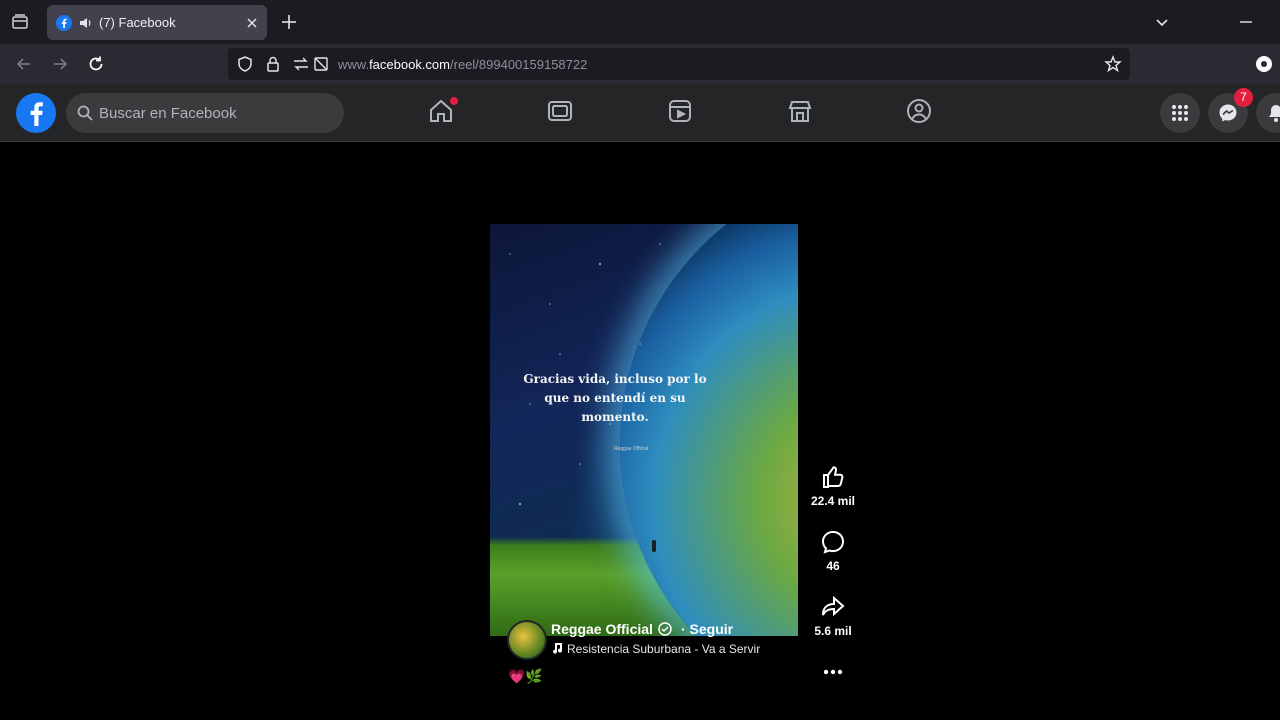 The image size is (1280, 720). I want to click on search-icon, so click(85, 113).